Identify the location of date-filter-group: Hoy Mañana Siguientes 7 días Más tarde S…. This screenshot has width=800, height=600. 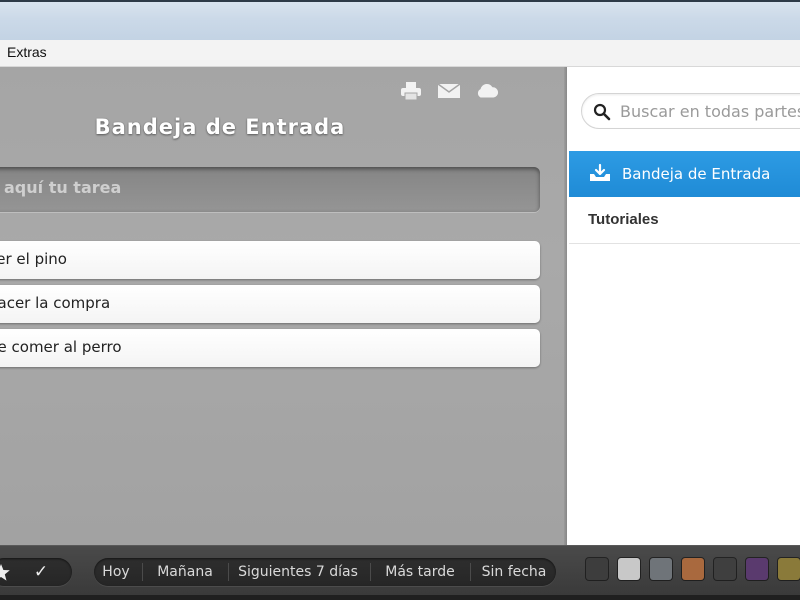
(325, 572).